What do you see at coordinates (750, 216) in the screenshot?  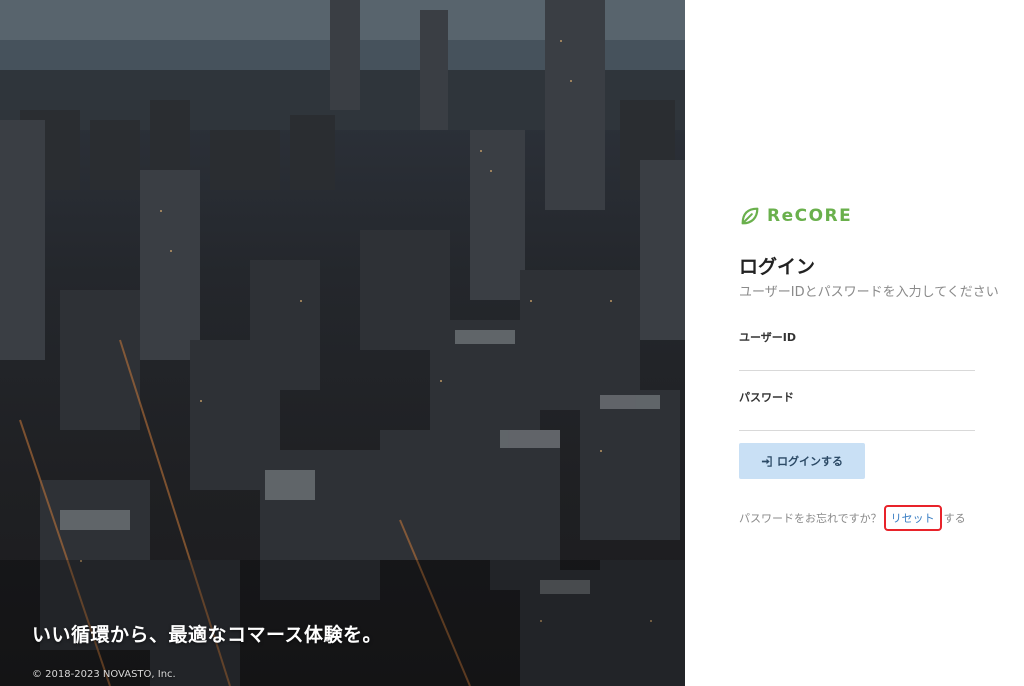 I see `leaf-icon` at bounding box center [750, 216].